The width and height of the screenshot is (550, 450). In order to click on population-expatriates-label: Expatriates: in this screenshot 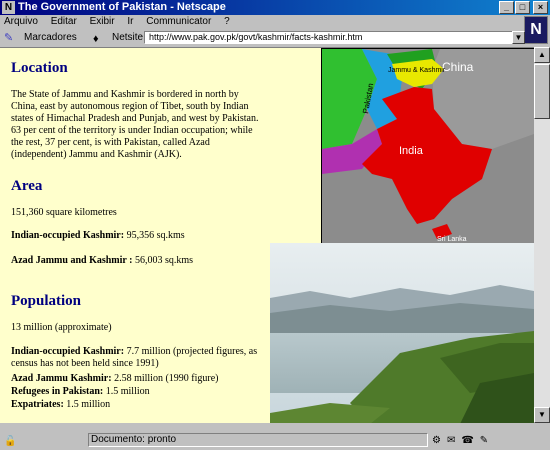, I will do `click(37, 404)`.